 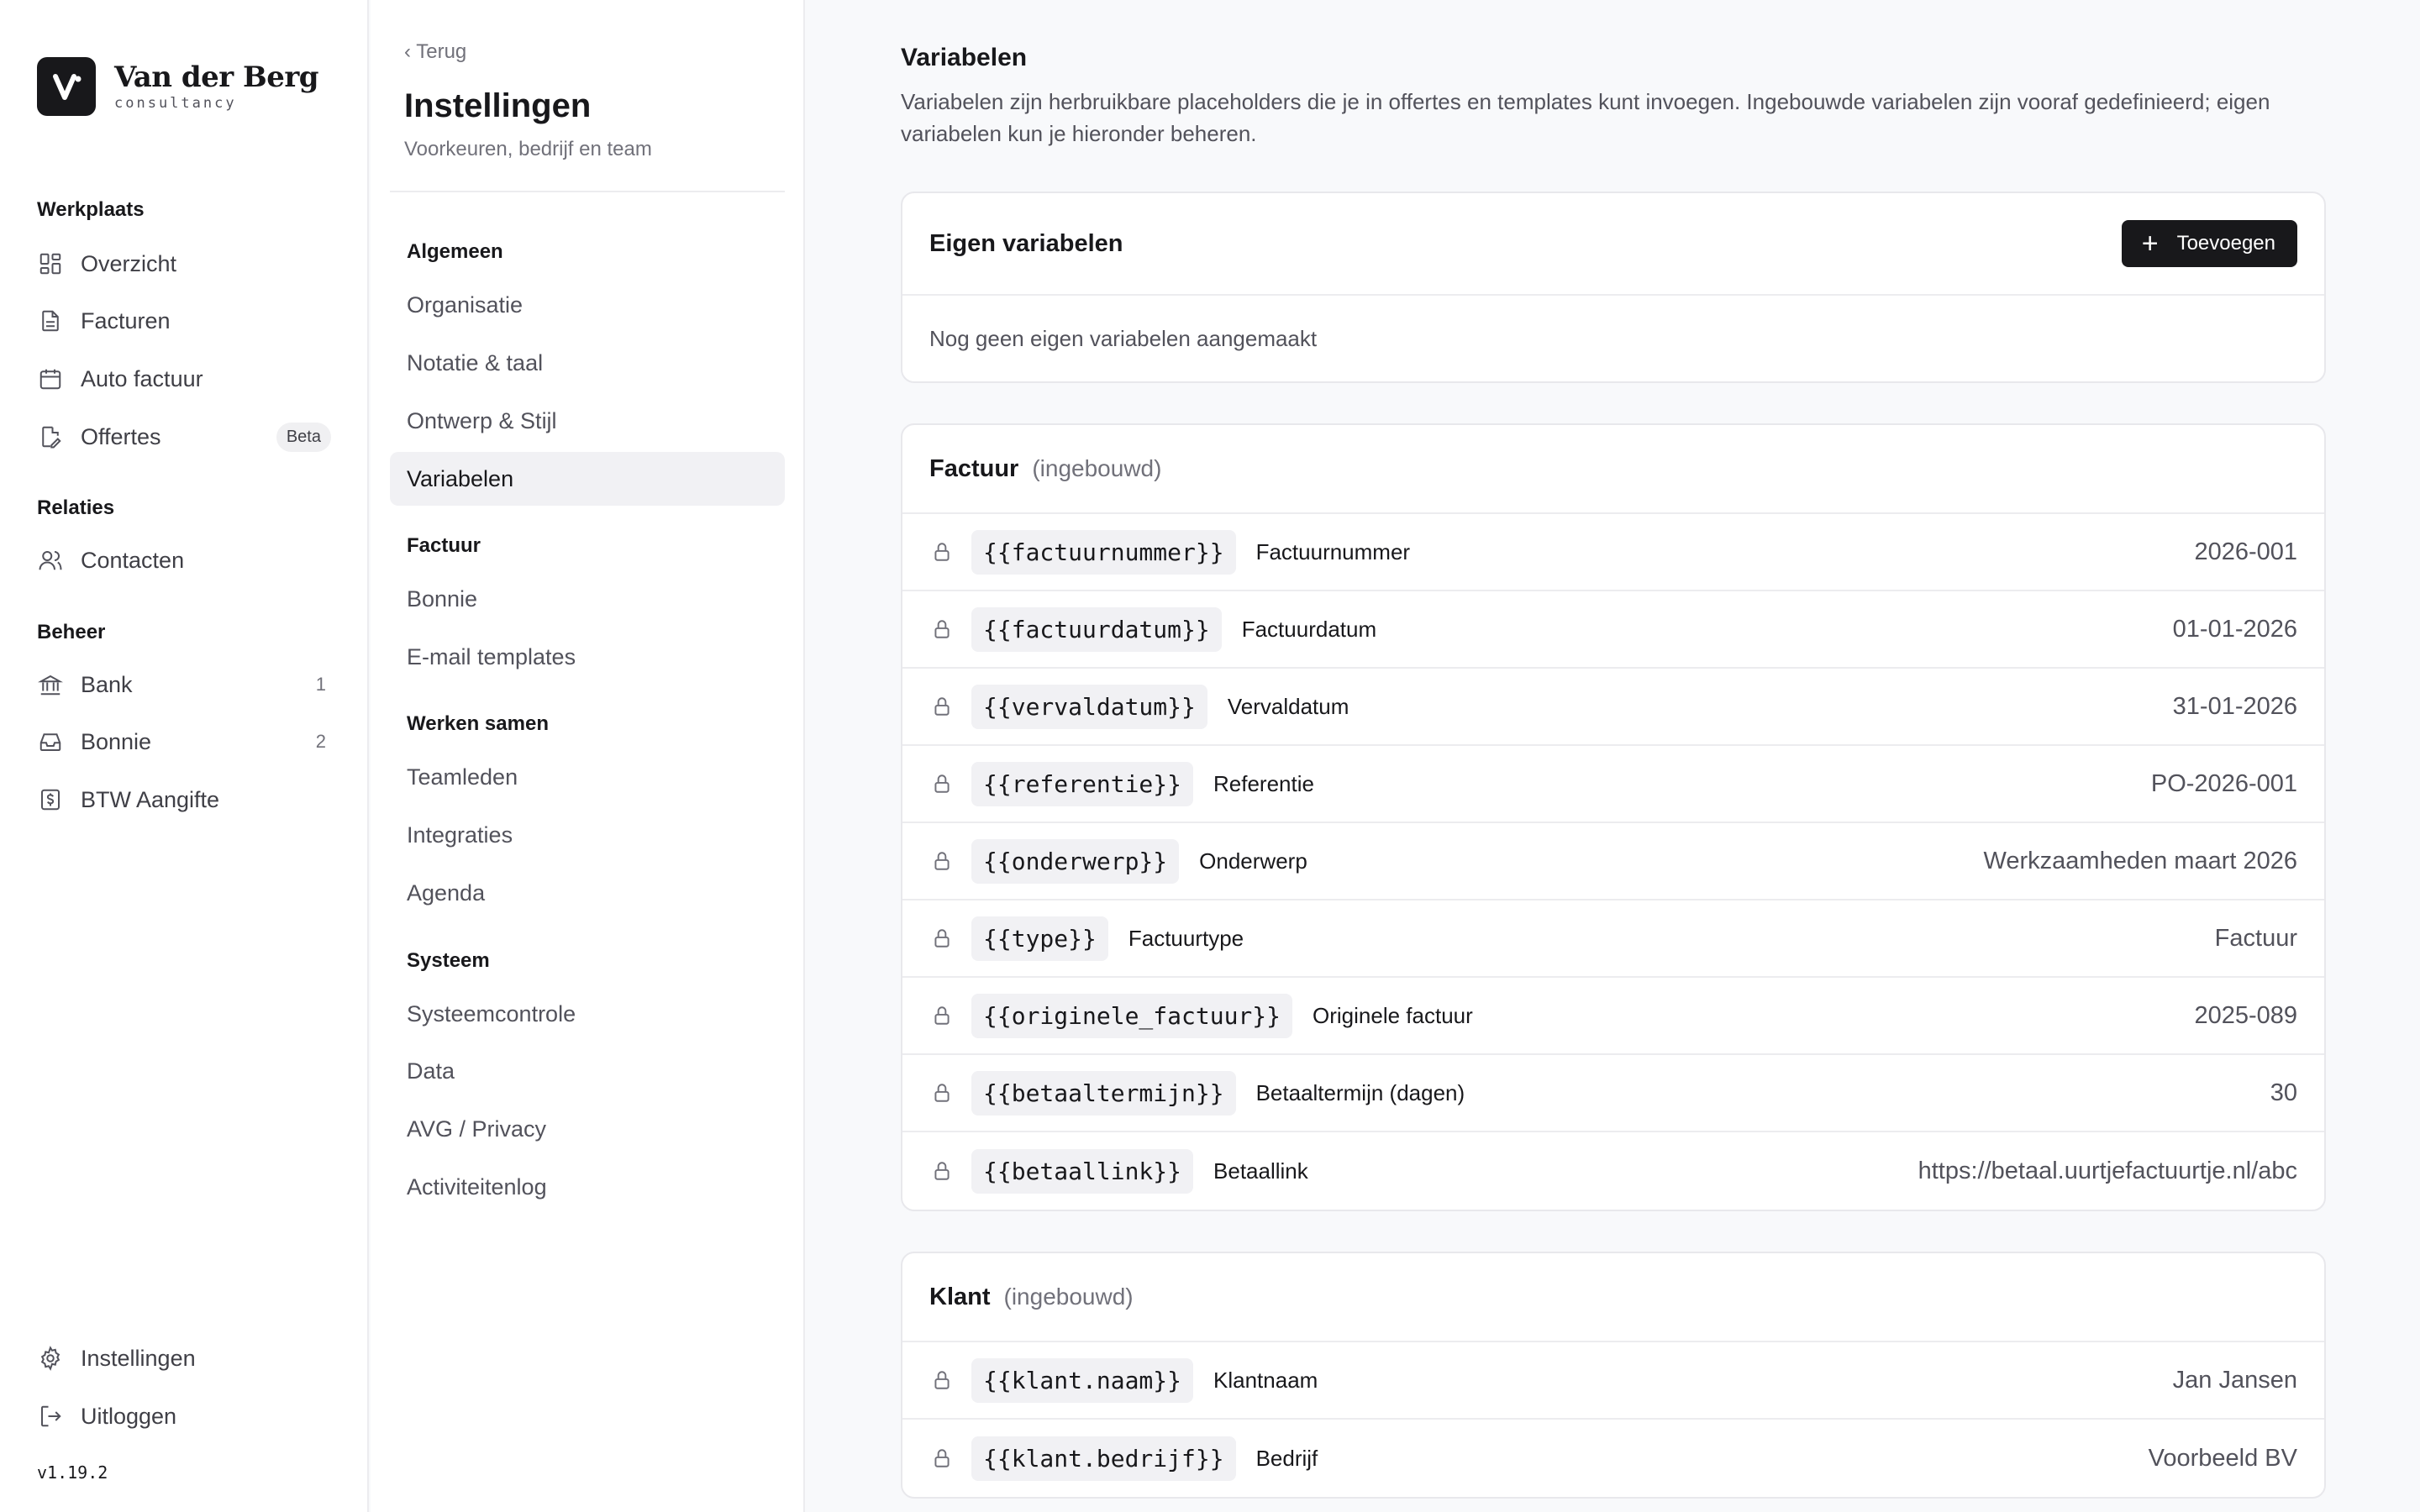 I want to click on settings-item-data: Data, so click(x=587, y=1071).